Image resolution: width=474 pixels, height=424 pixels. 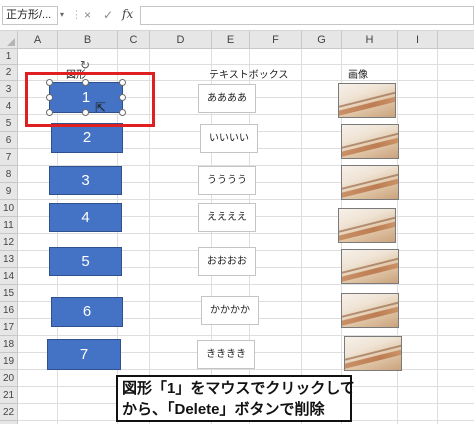 I want to click on row-header-15: 15, so click(x=9, y=293).